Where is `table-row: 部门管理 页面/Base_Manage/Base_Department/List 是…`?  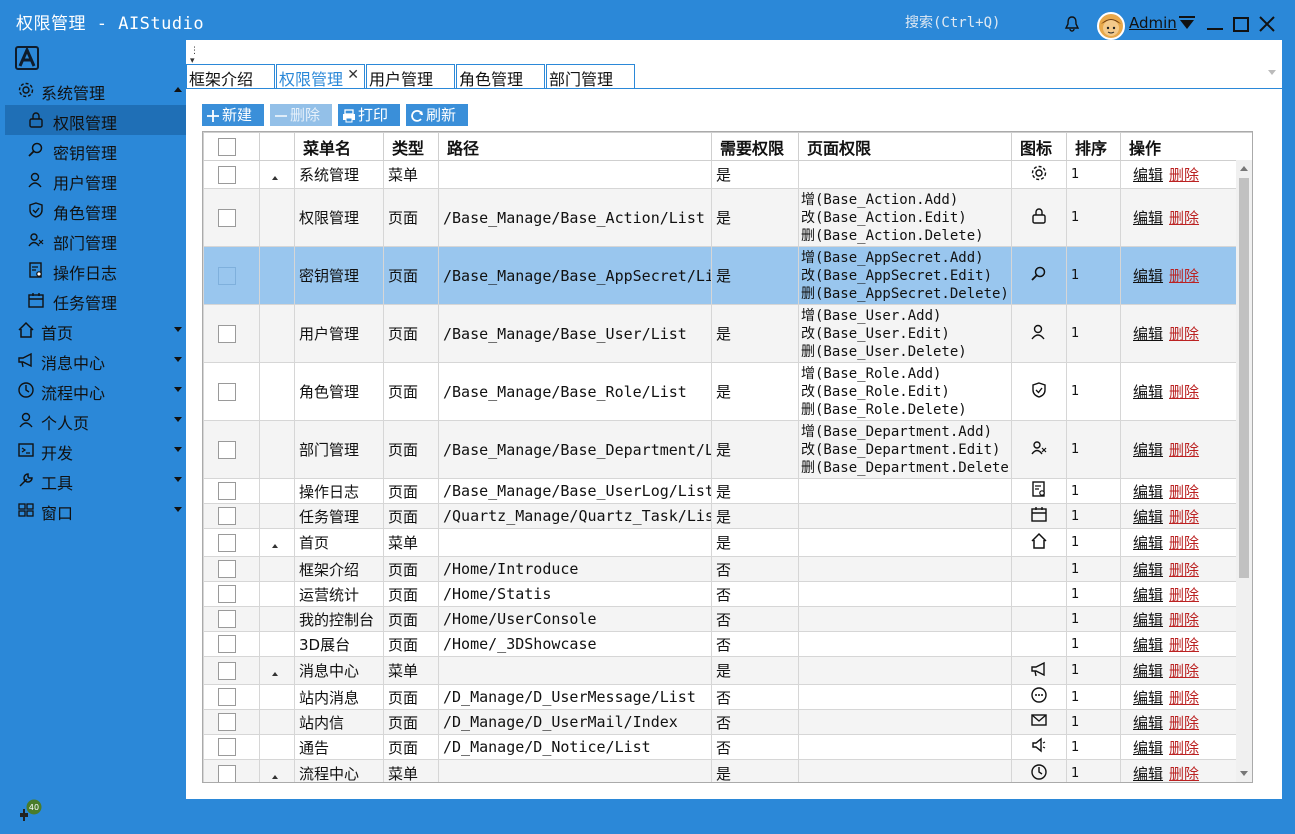
table-row: 部门管理 页面/Base_Manage/Base_Department/List 是… is located at coordinates (727, 449).